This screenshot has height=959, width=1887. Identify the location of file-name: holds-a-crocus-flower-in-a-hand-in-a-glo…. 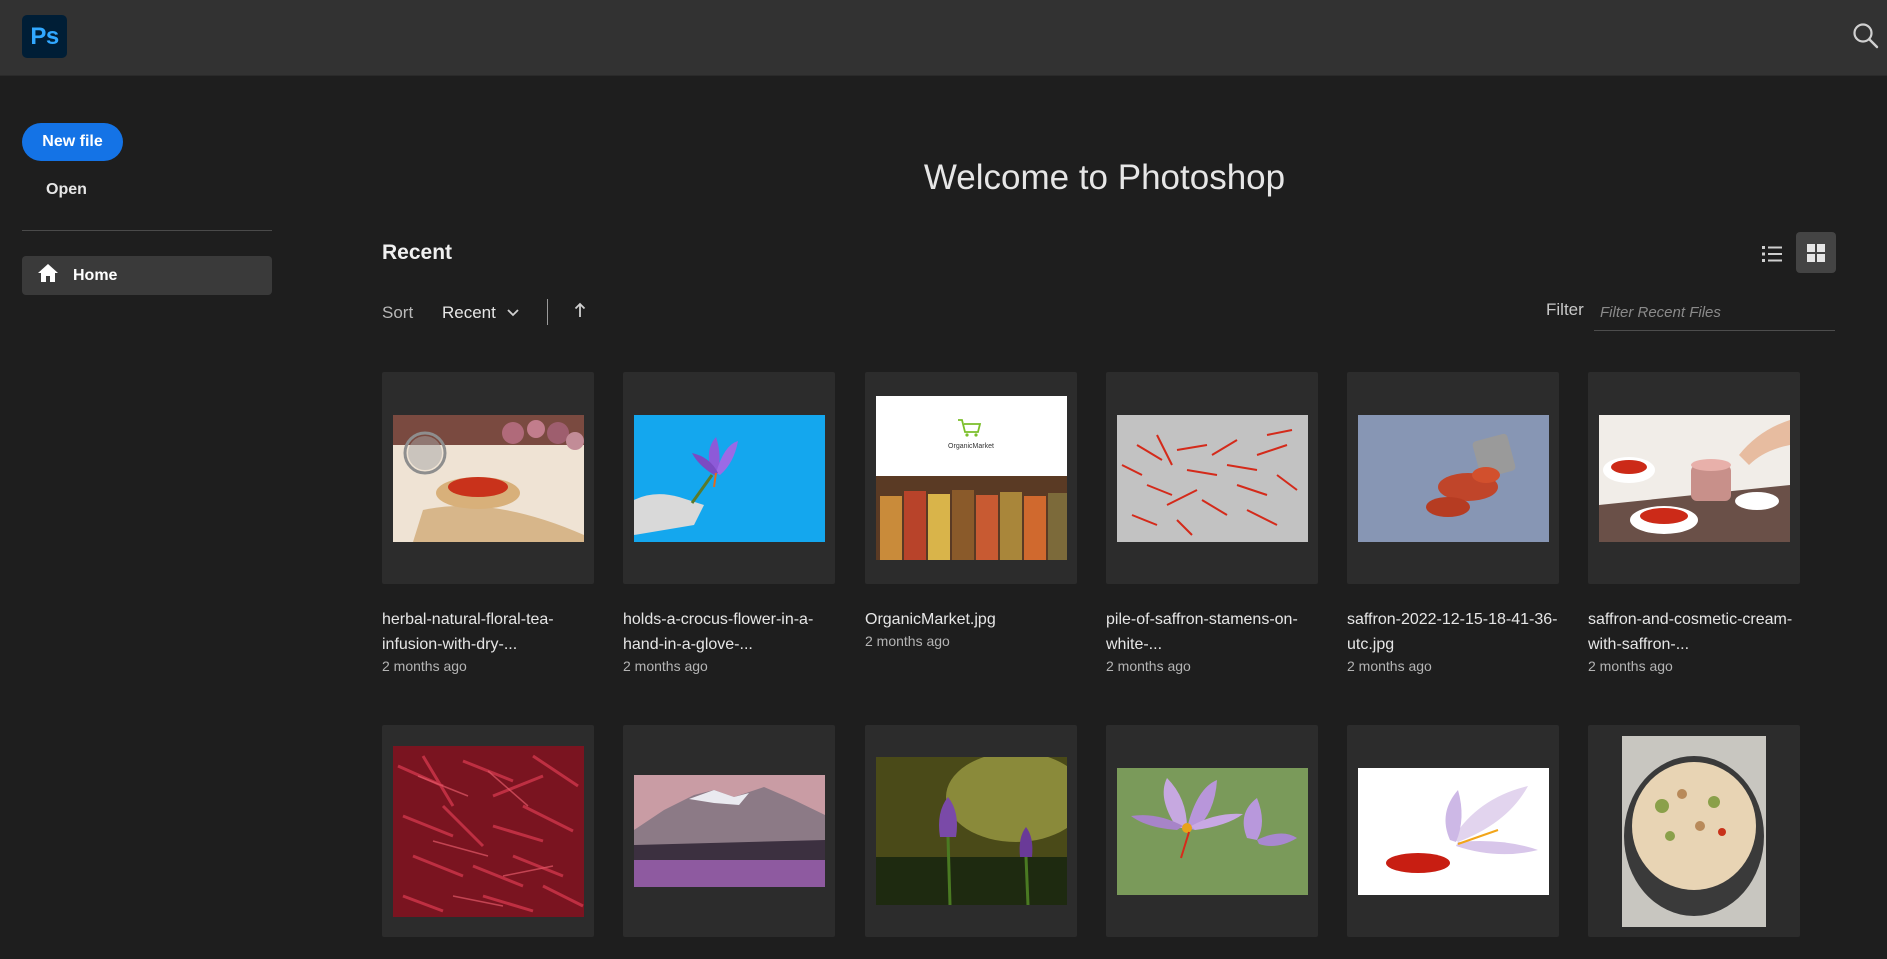
(718, 632).